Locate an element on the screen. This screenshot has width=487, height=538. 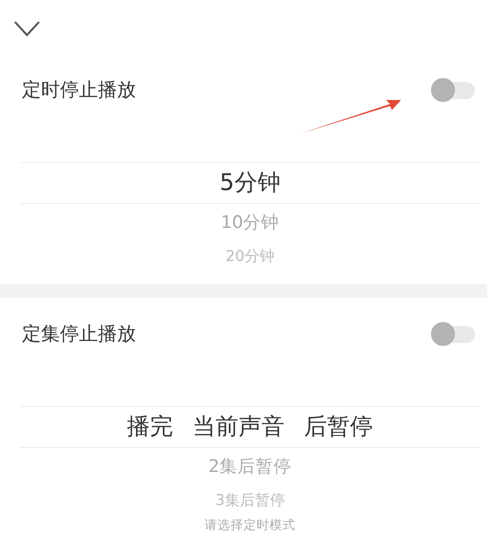
picker-option: 5分钟 is located at coordinates (250, 183).